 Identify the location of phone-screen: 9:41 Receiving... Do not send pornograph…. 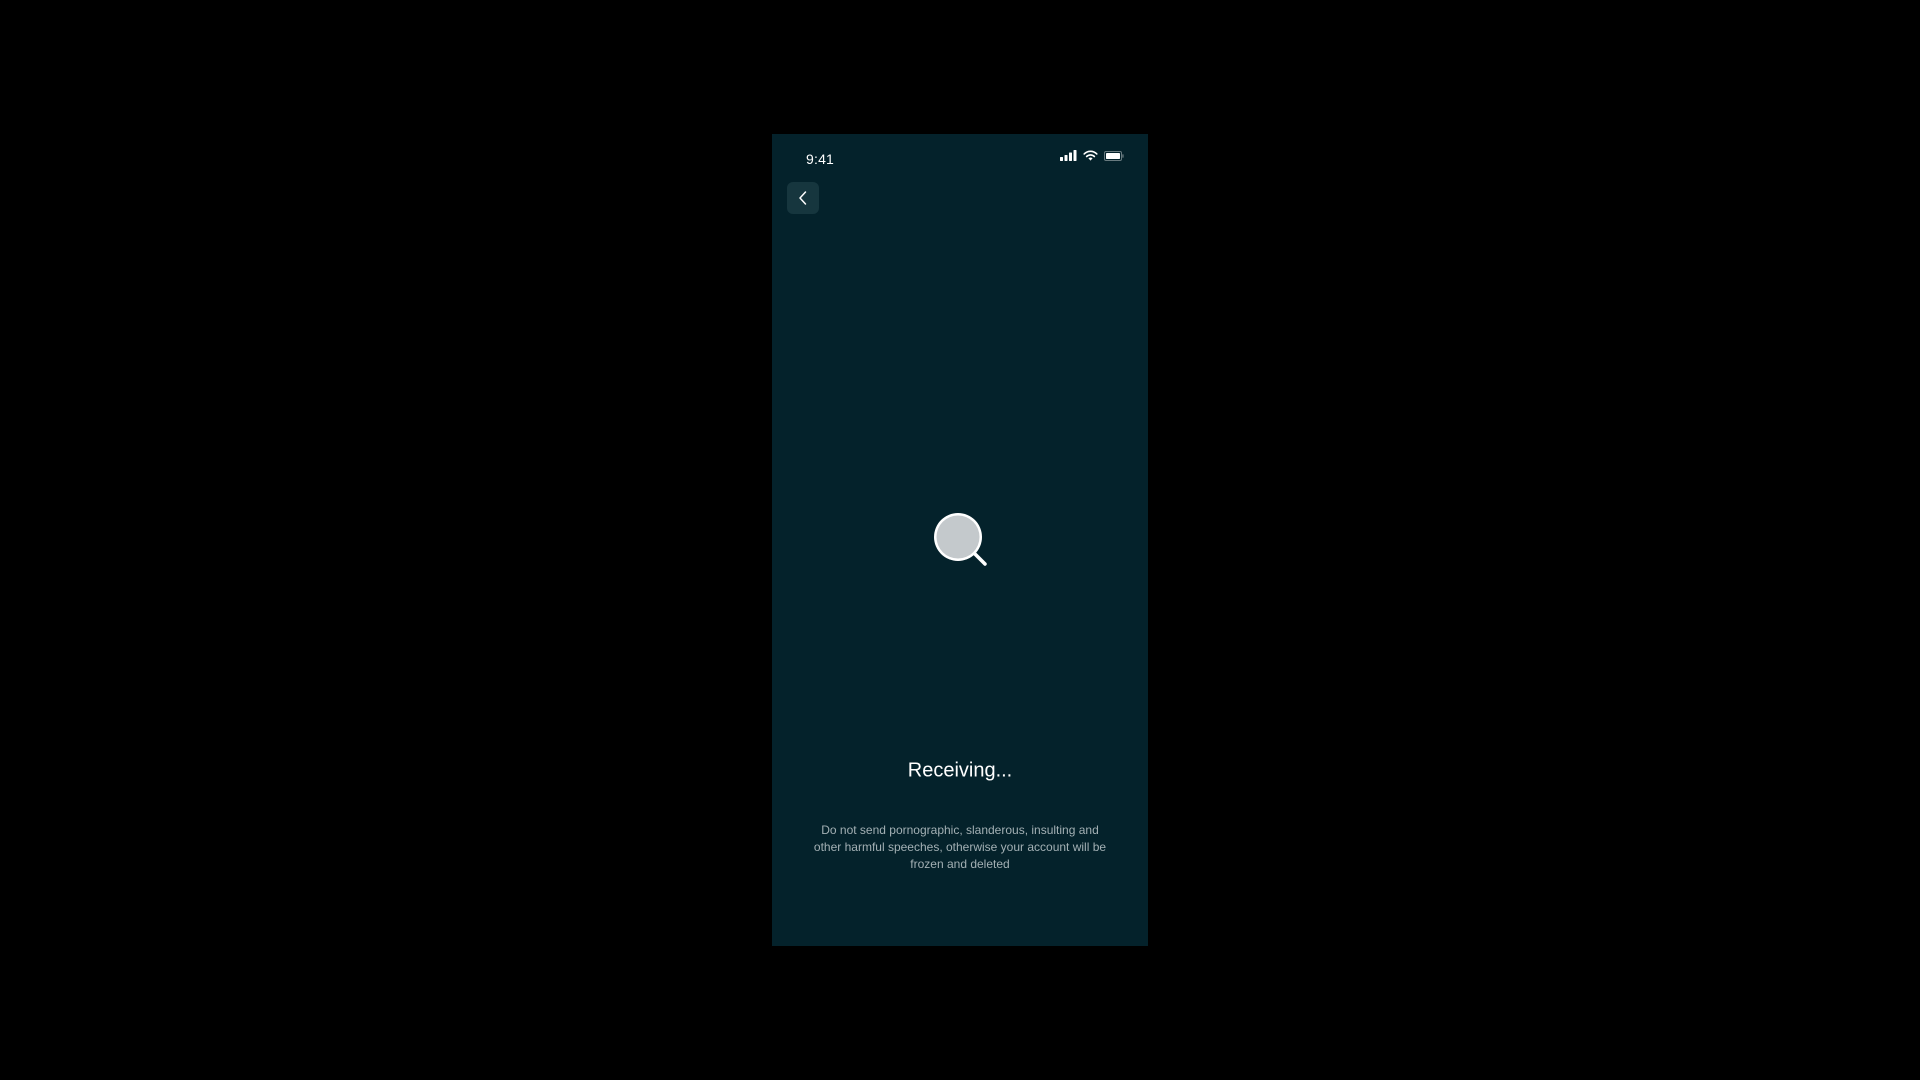
(960, 540).